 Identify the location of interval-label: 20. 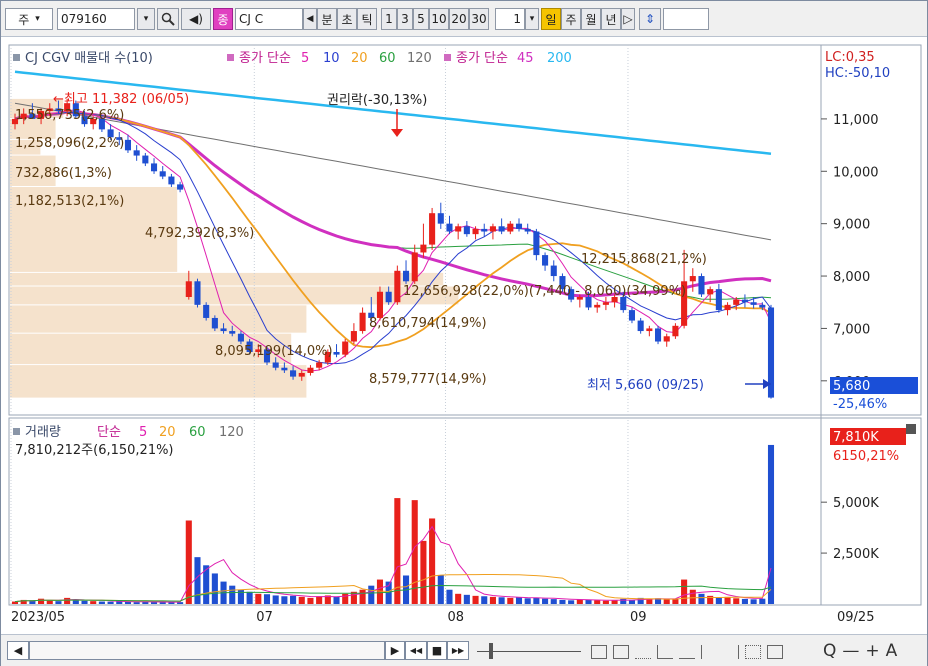
(459, 19).